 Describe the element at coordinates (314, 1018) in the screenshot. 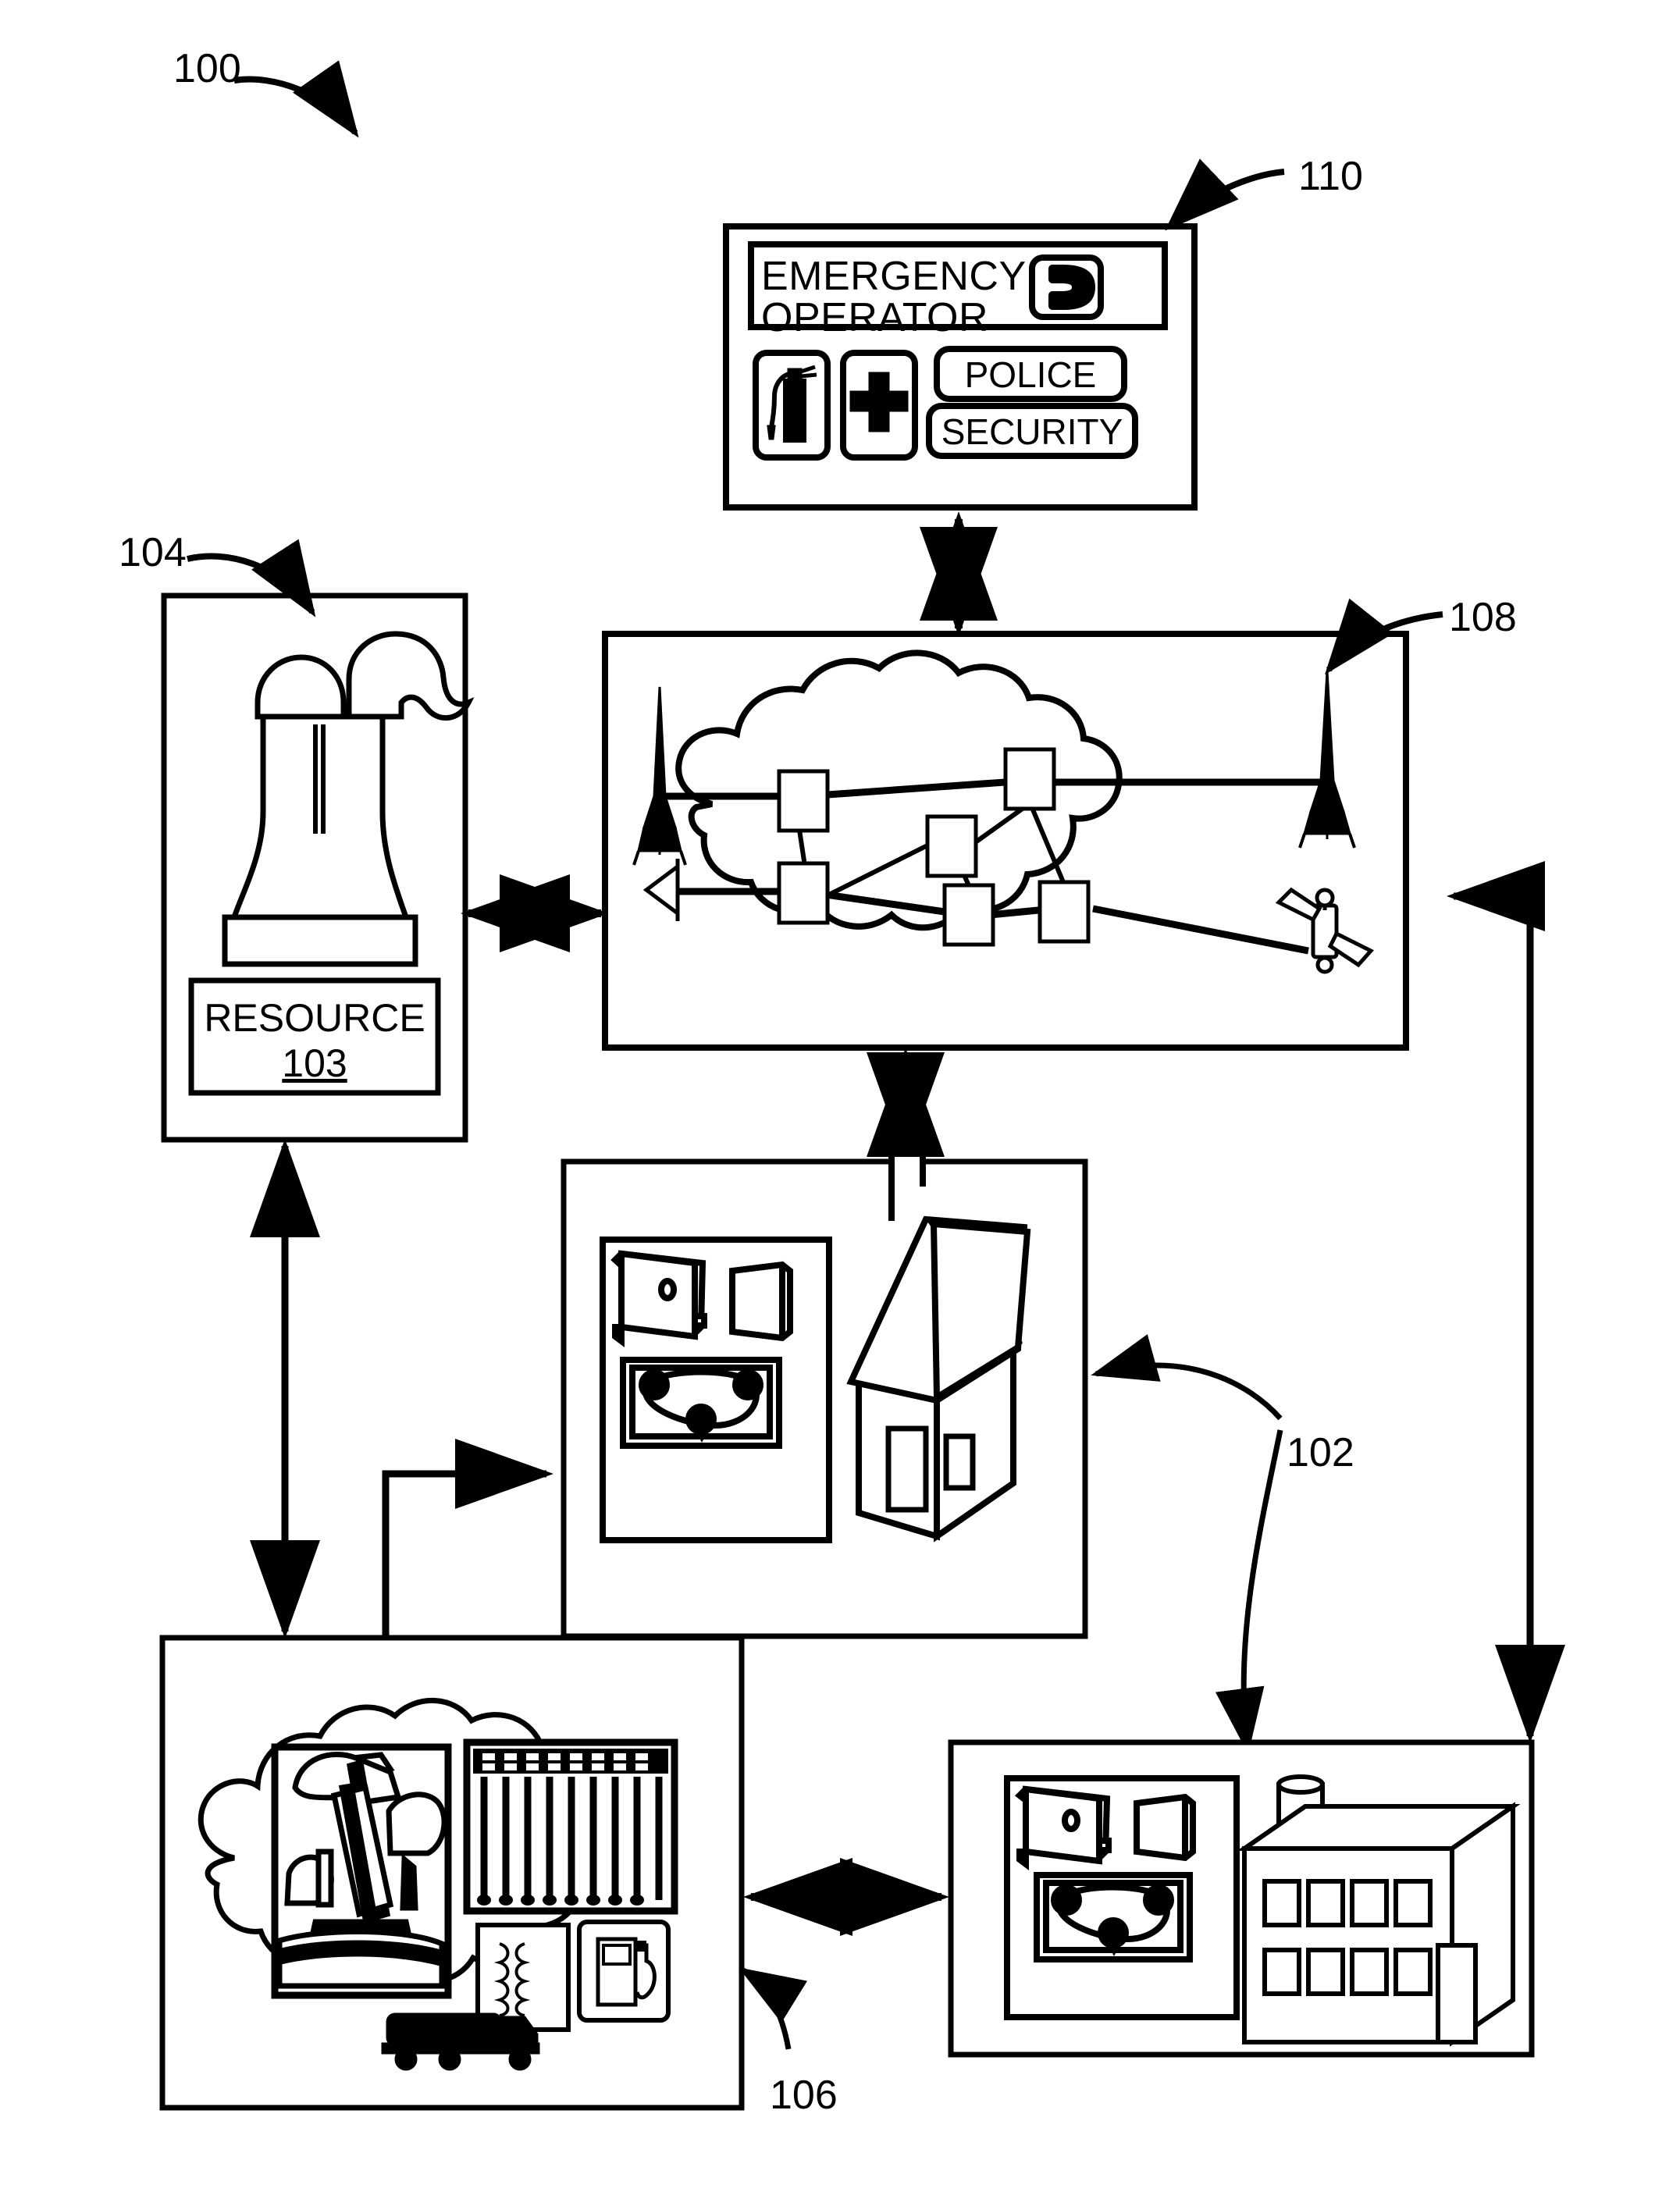

I see `resource-label: RESOURCE` at that location.